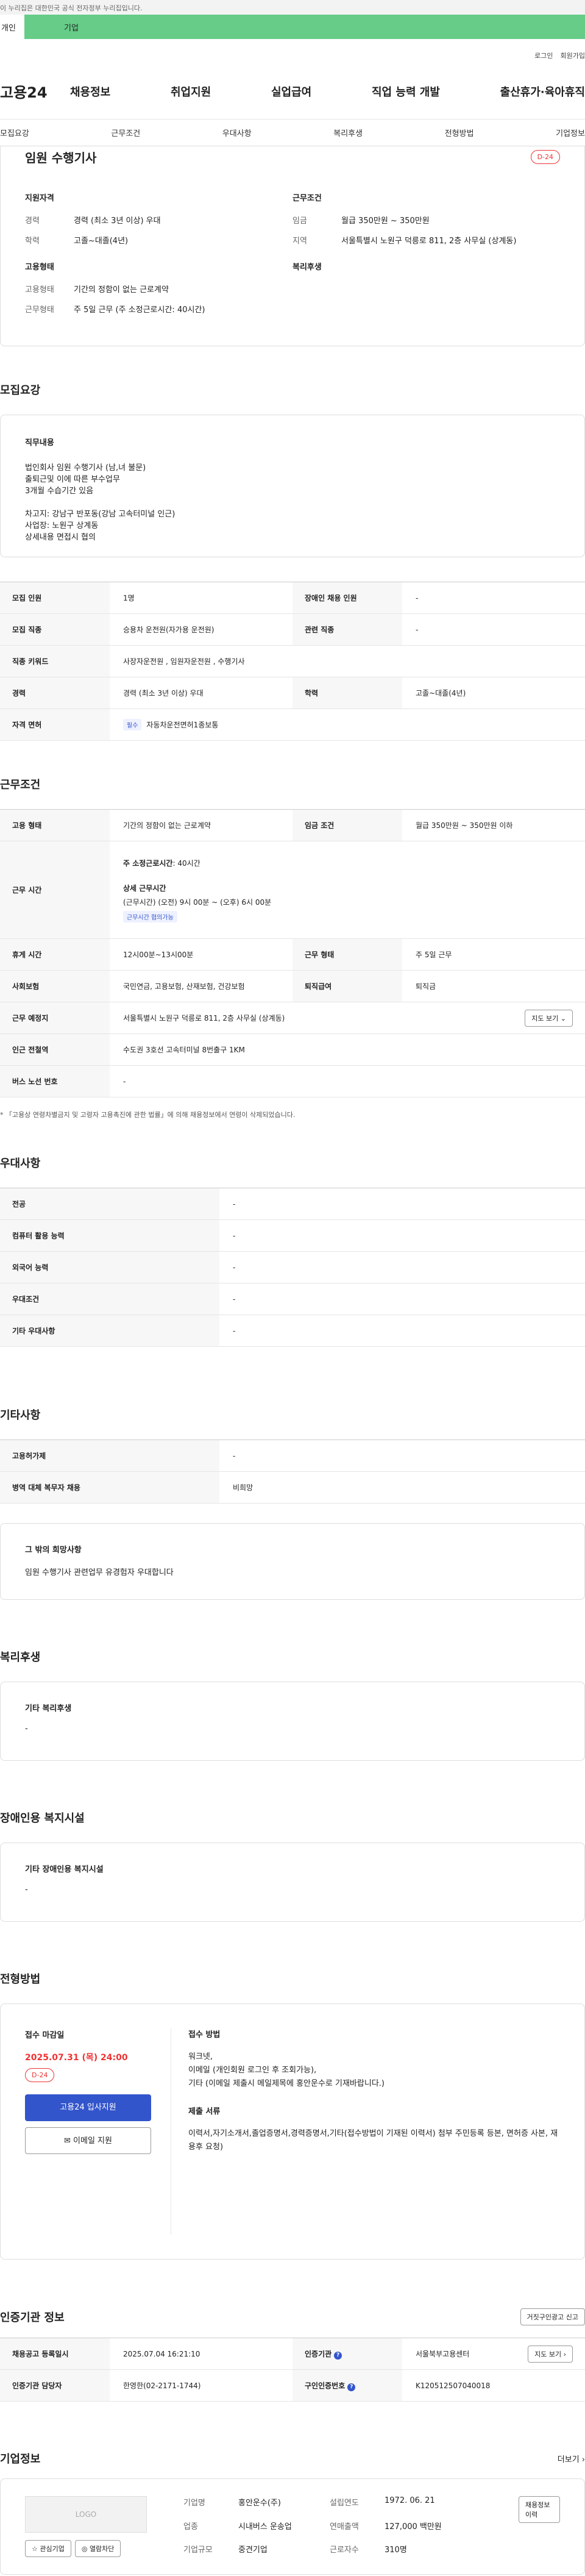 This screenshot has height=2576, width=585. Describe the element at coordinates (109, 1267) in the screenshot. I see `th: 외국어 능력` at that location.